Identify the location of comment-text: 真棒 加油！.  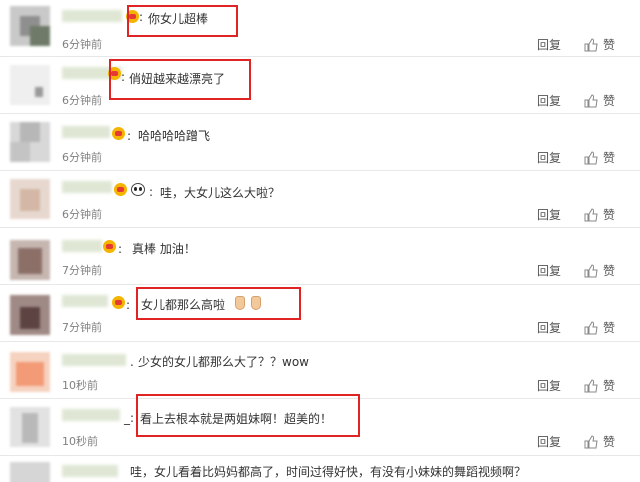
(164, 249).